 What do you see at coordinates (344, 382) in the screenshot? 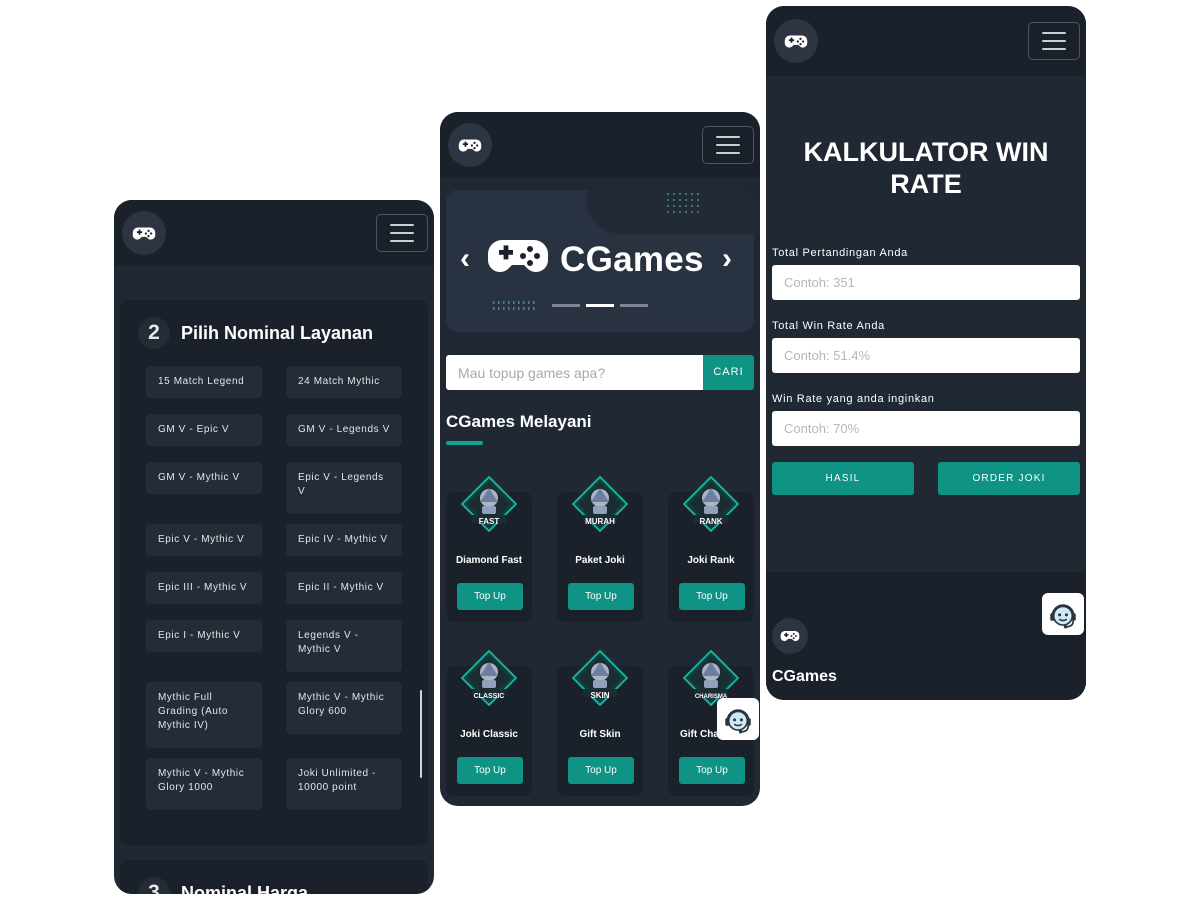
I see `option-item: 24 Match Mythic` at bounding box center [344, 382].